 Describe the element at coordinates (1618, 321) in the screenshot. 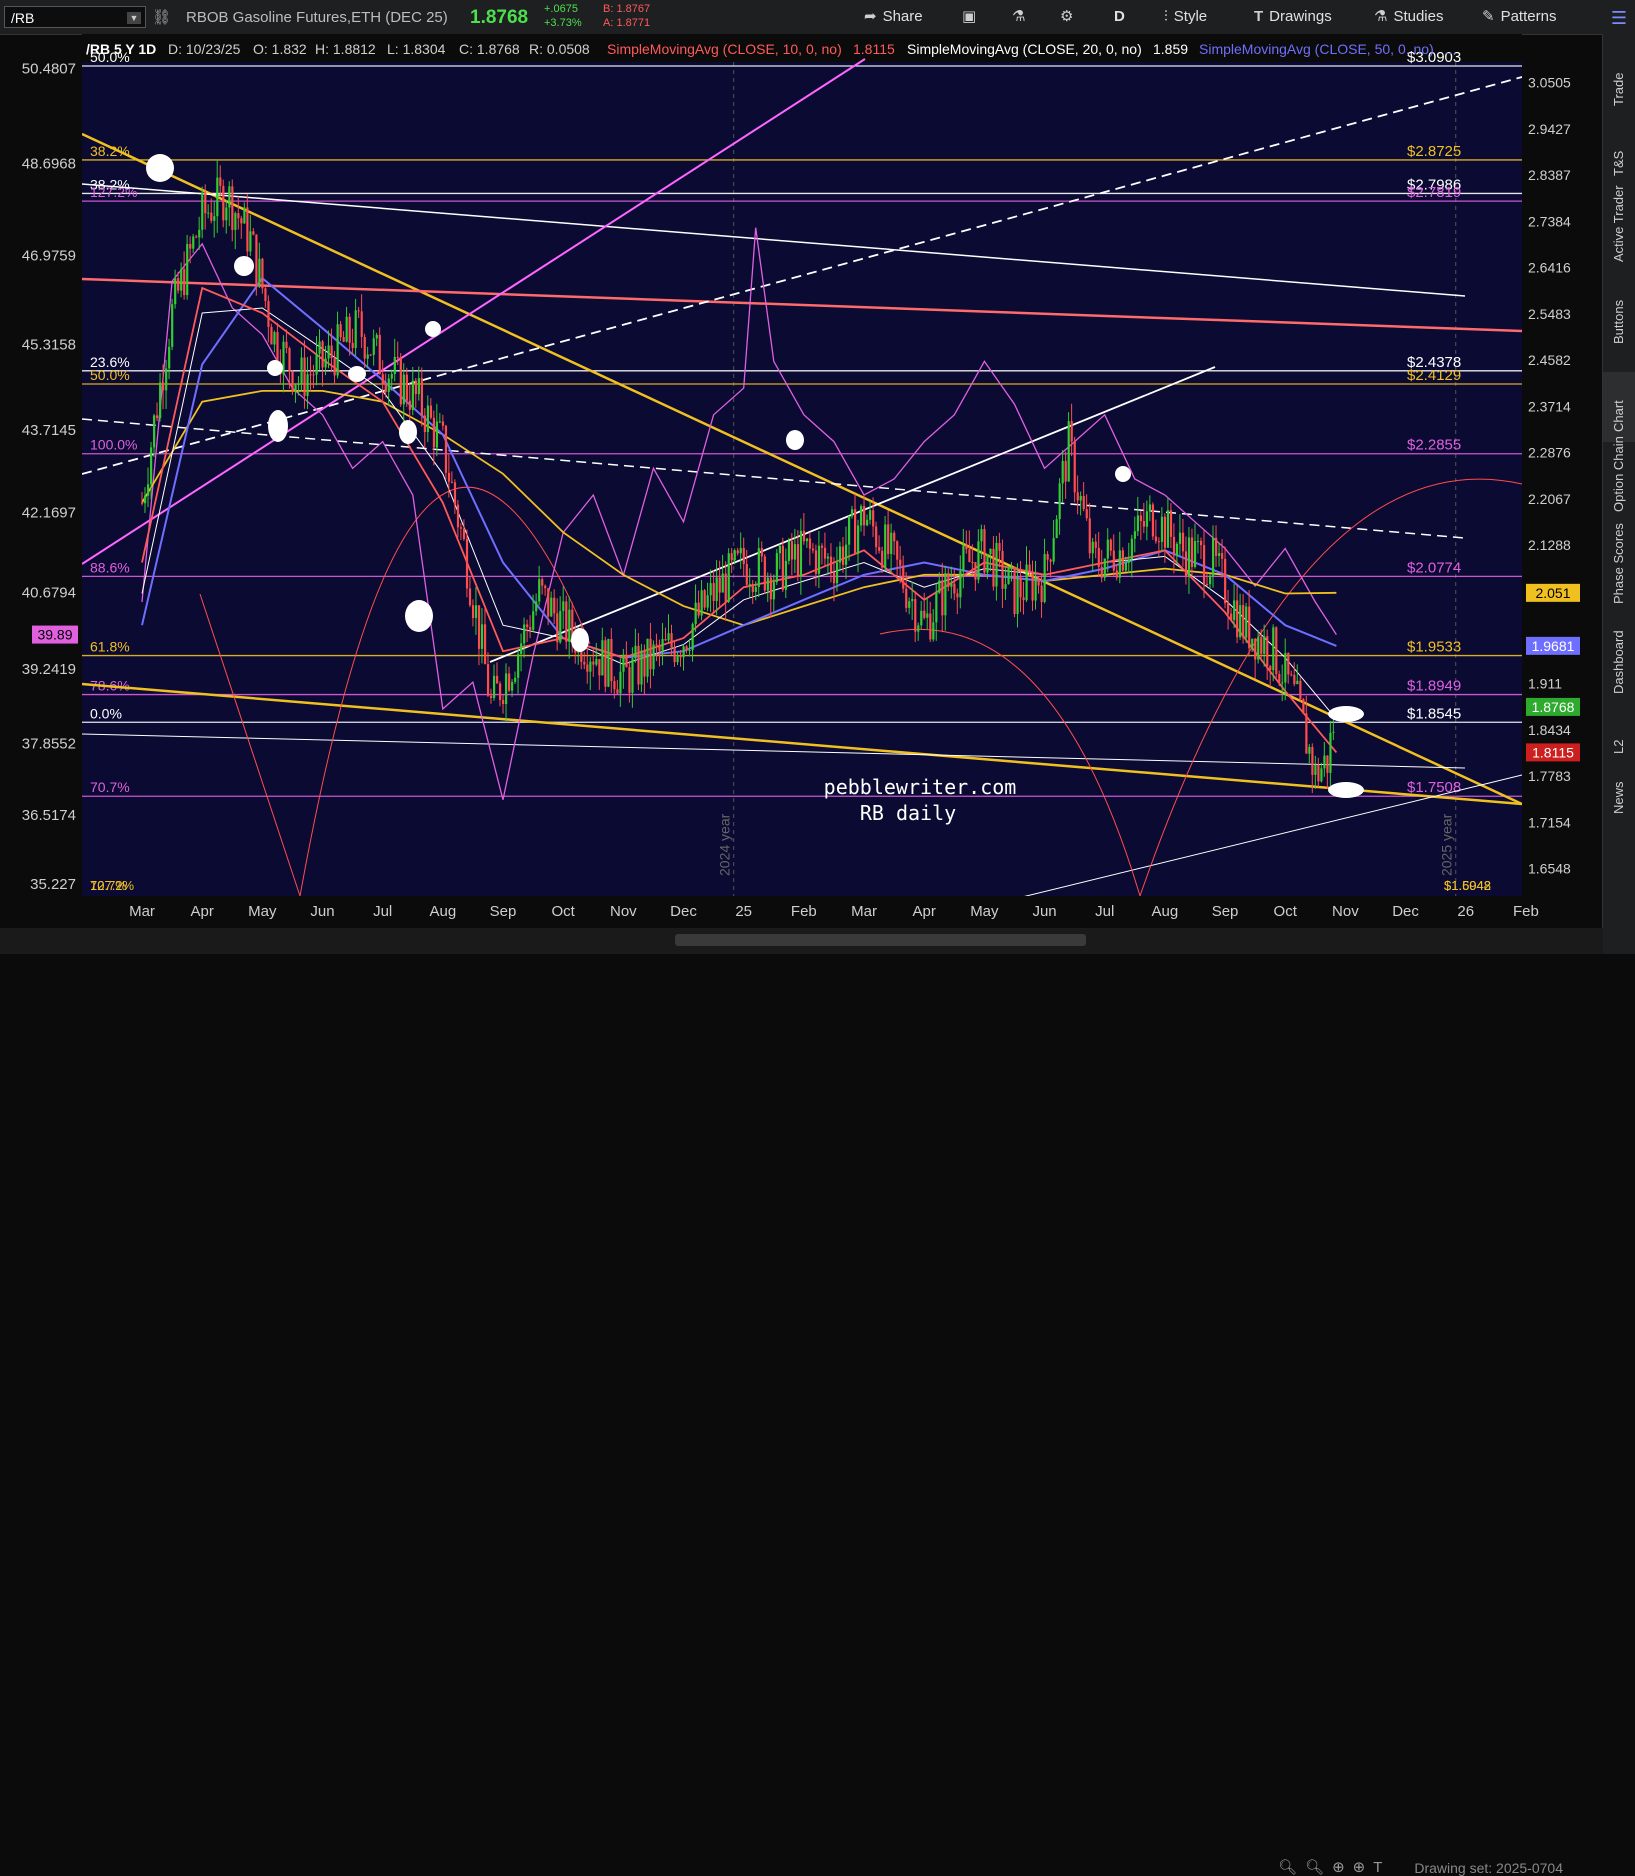

I see `sidebar-tab-label: Buttons` at that location.